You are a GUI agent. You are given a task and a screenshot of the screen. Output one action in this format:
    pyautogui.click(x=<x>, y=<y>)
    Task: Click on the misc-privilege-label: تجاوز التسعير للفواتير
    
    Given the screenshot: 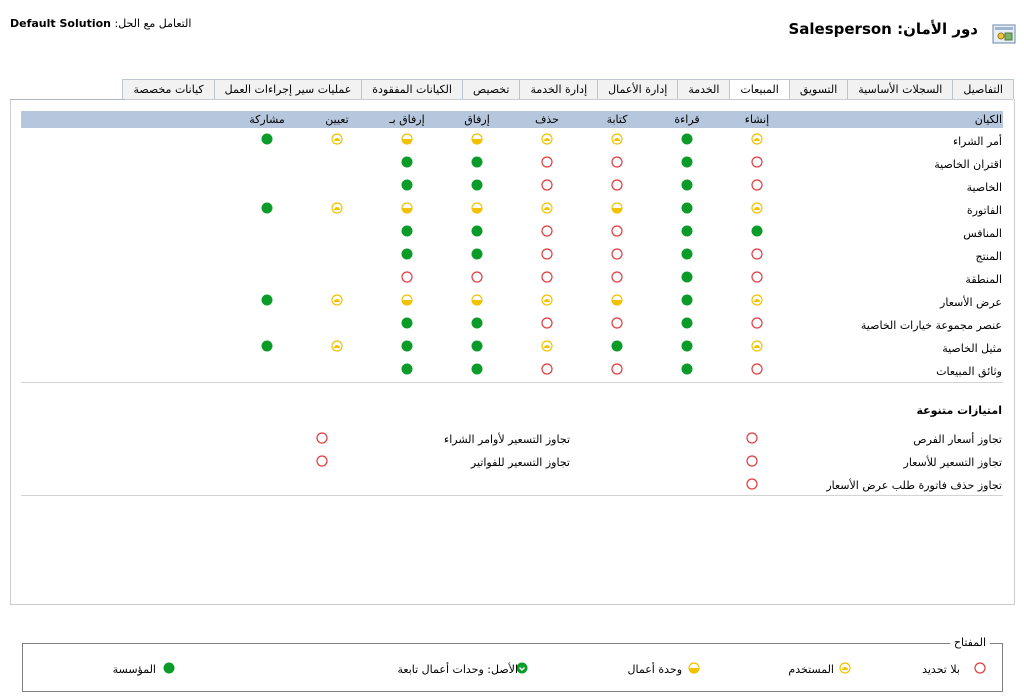 What is the action you would take?
    pyautogui.click(x=520, y=462)
    